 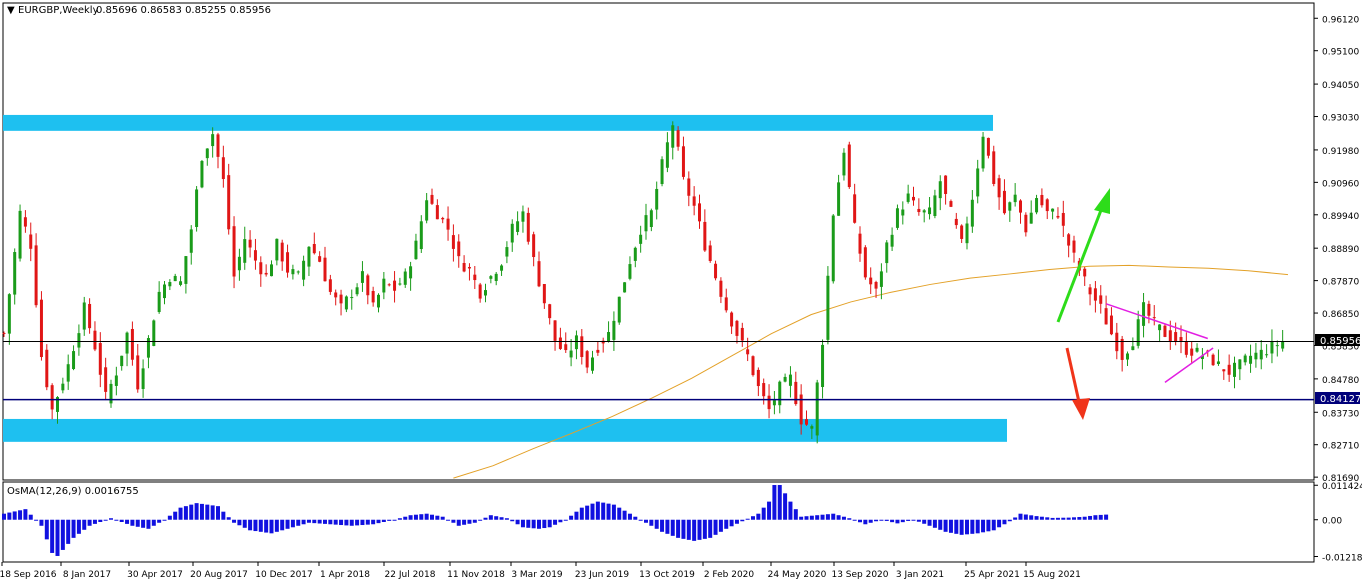 I want to click on time-tick-label: 20 Aug 2017, so click(x=219, y=575).